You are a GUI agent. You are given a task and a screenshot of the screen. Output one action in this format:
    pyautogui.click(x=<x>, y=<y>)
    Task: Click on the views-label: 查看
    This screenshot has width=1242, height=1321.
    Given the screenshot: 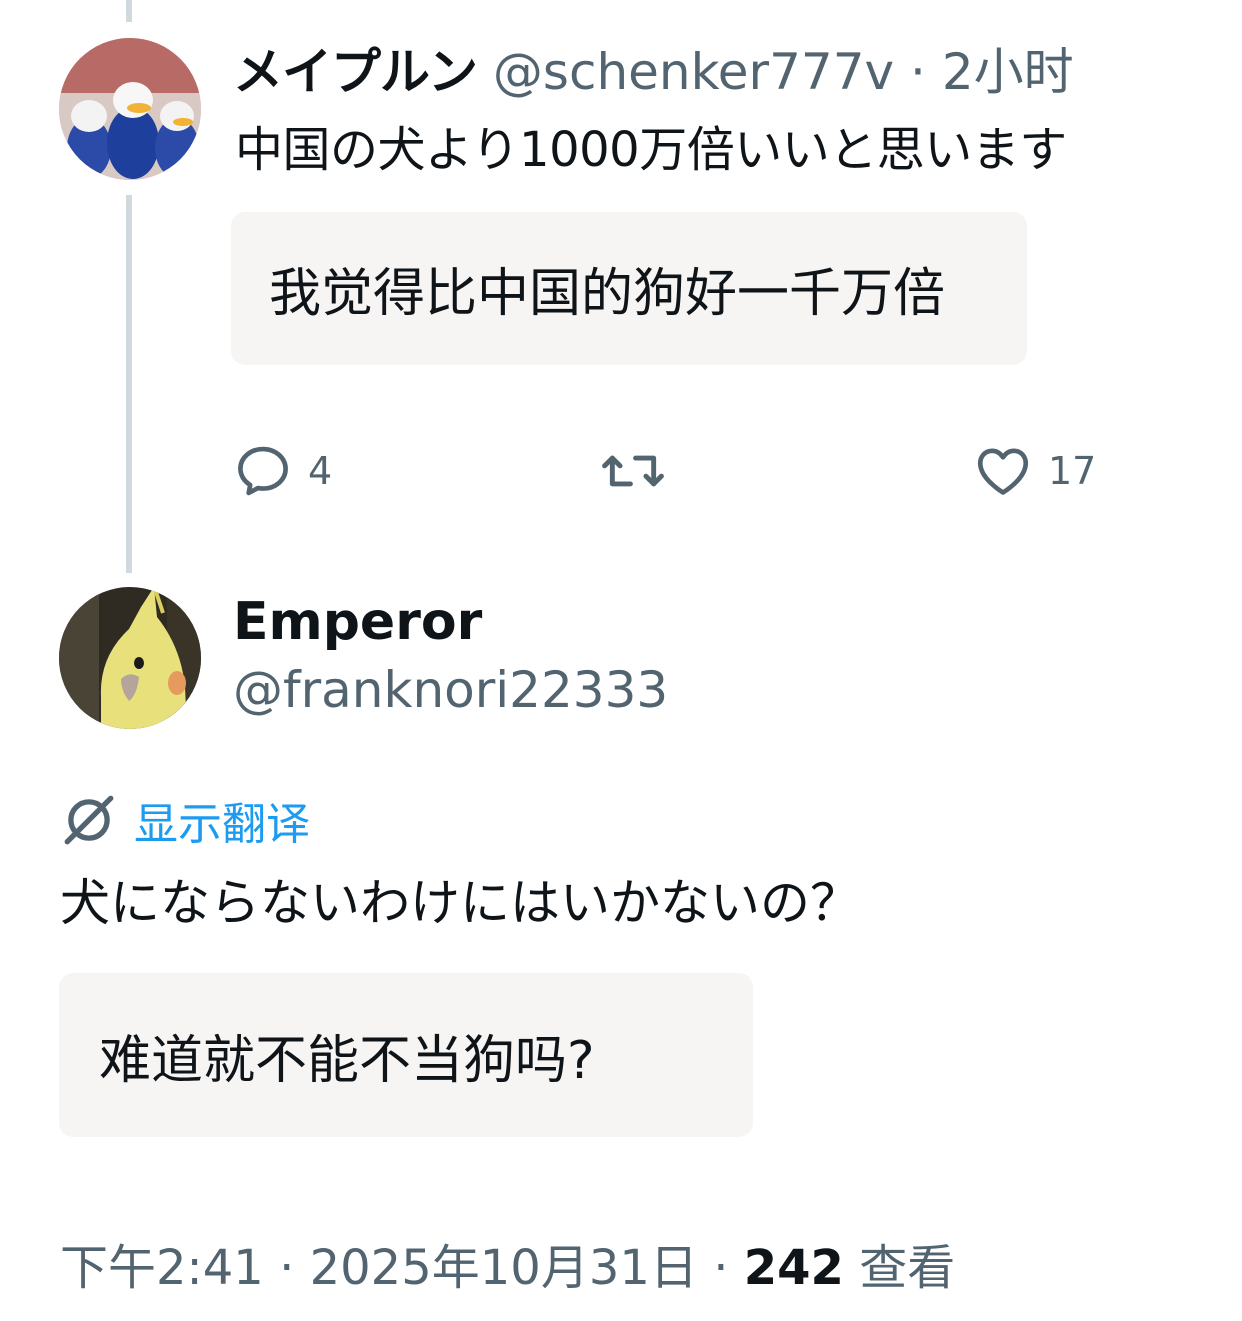 What is the action you would take?
    pyautogui.click(x=907, y=1268)
    